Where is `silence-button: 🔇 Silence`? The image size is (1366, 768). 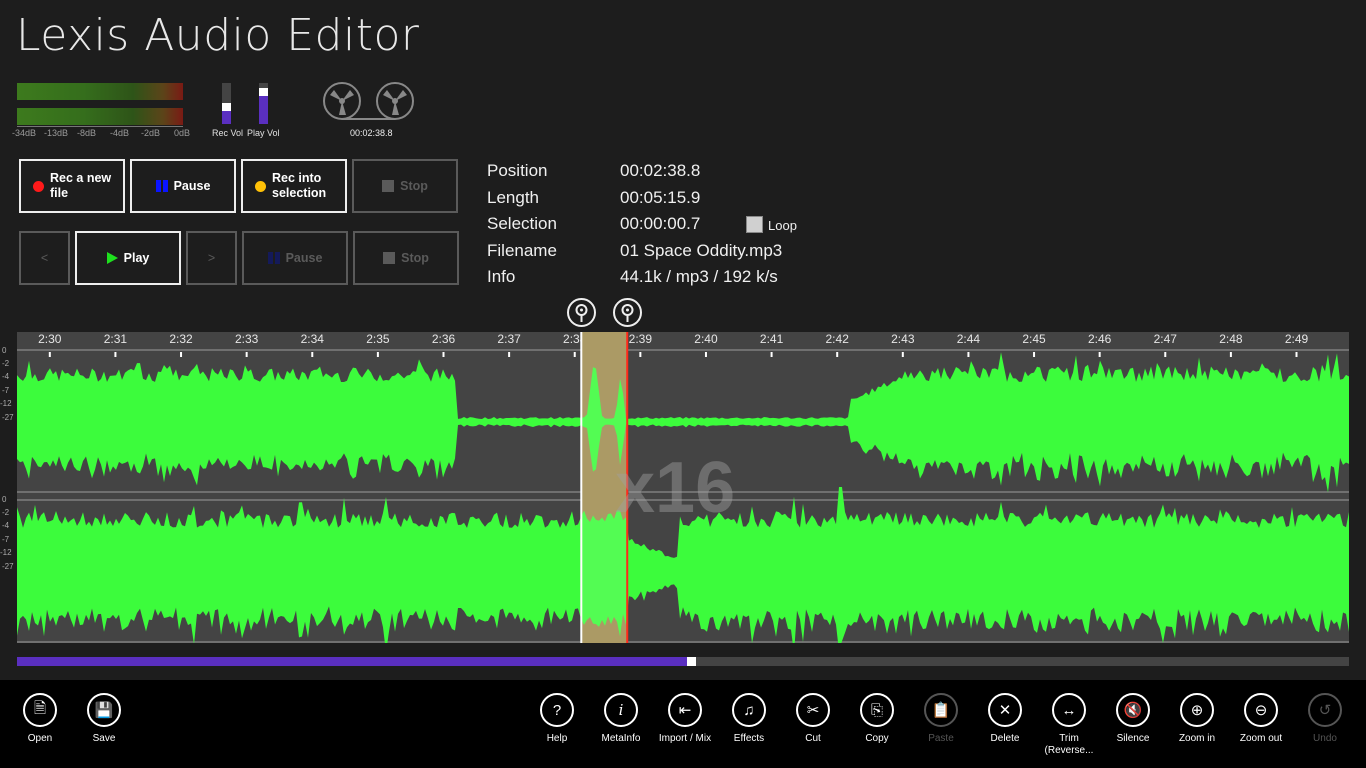
silence-button: 🔇 Silence is located at coordinates (1133, 712).